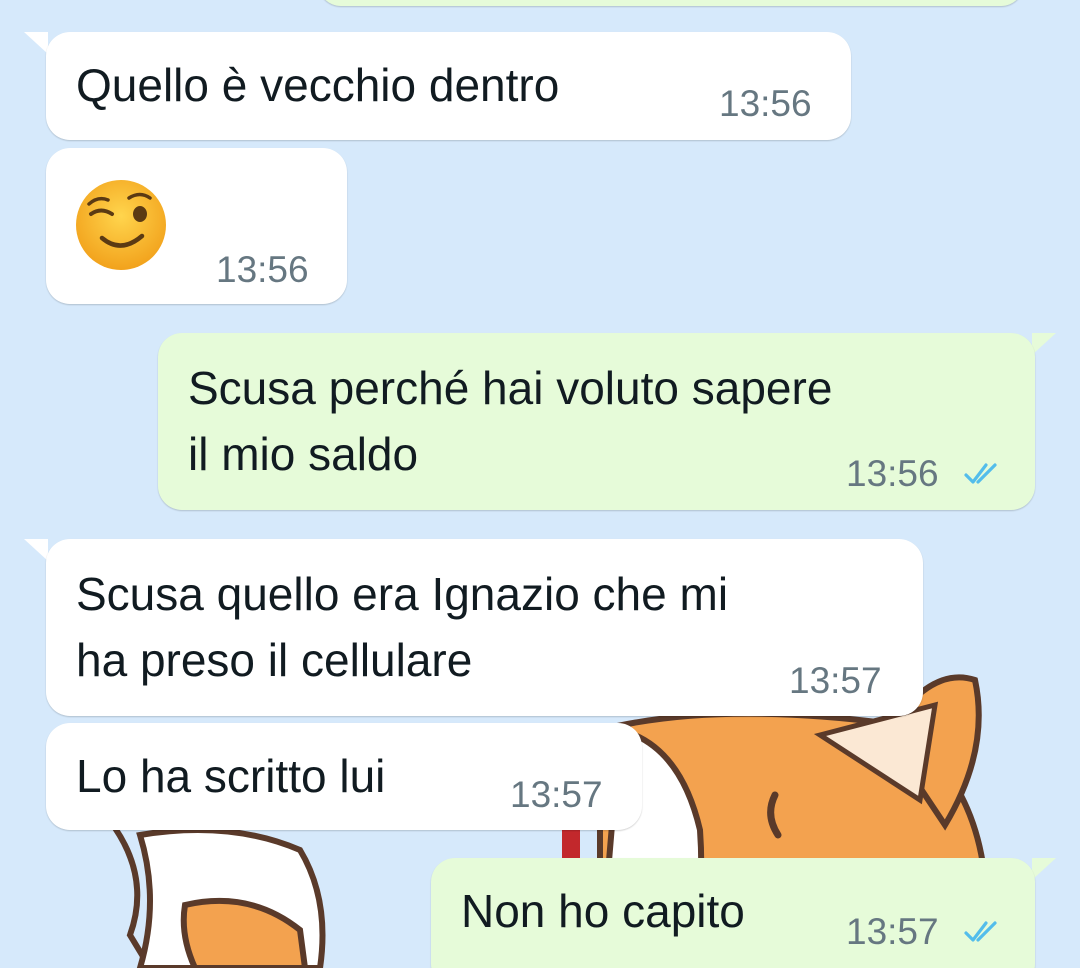 This screenshot has width=1080, height=968. Describe the element at coordinates (121, 225) in the screenshot. I see `winking-face-icon` at that location.